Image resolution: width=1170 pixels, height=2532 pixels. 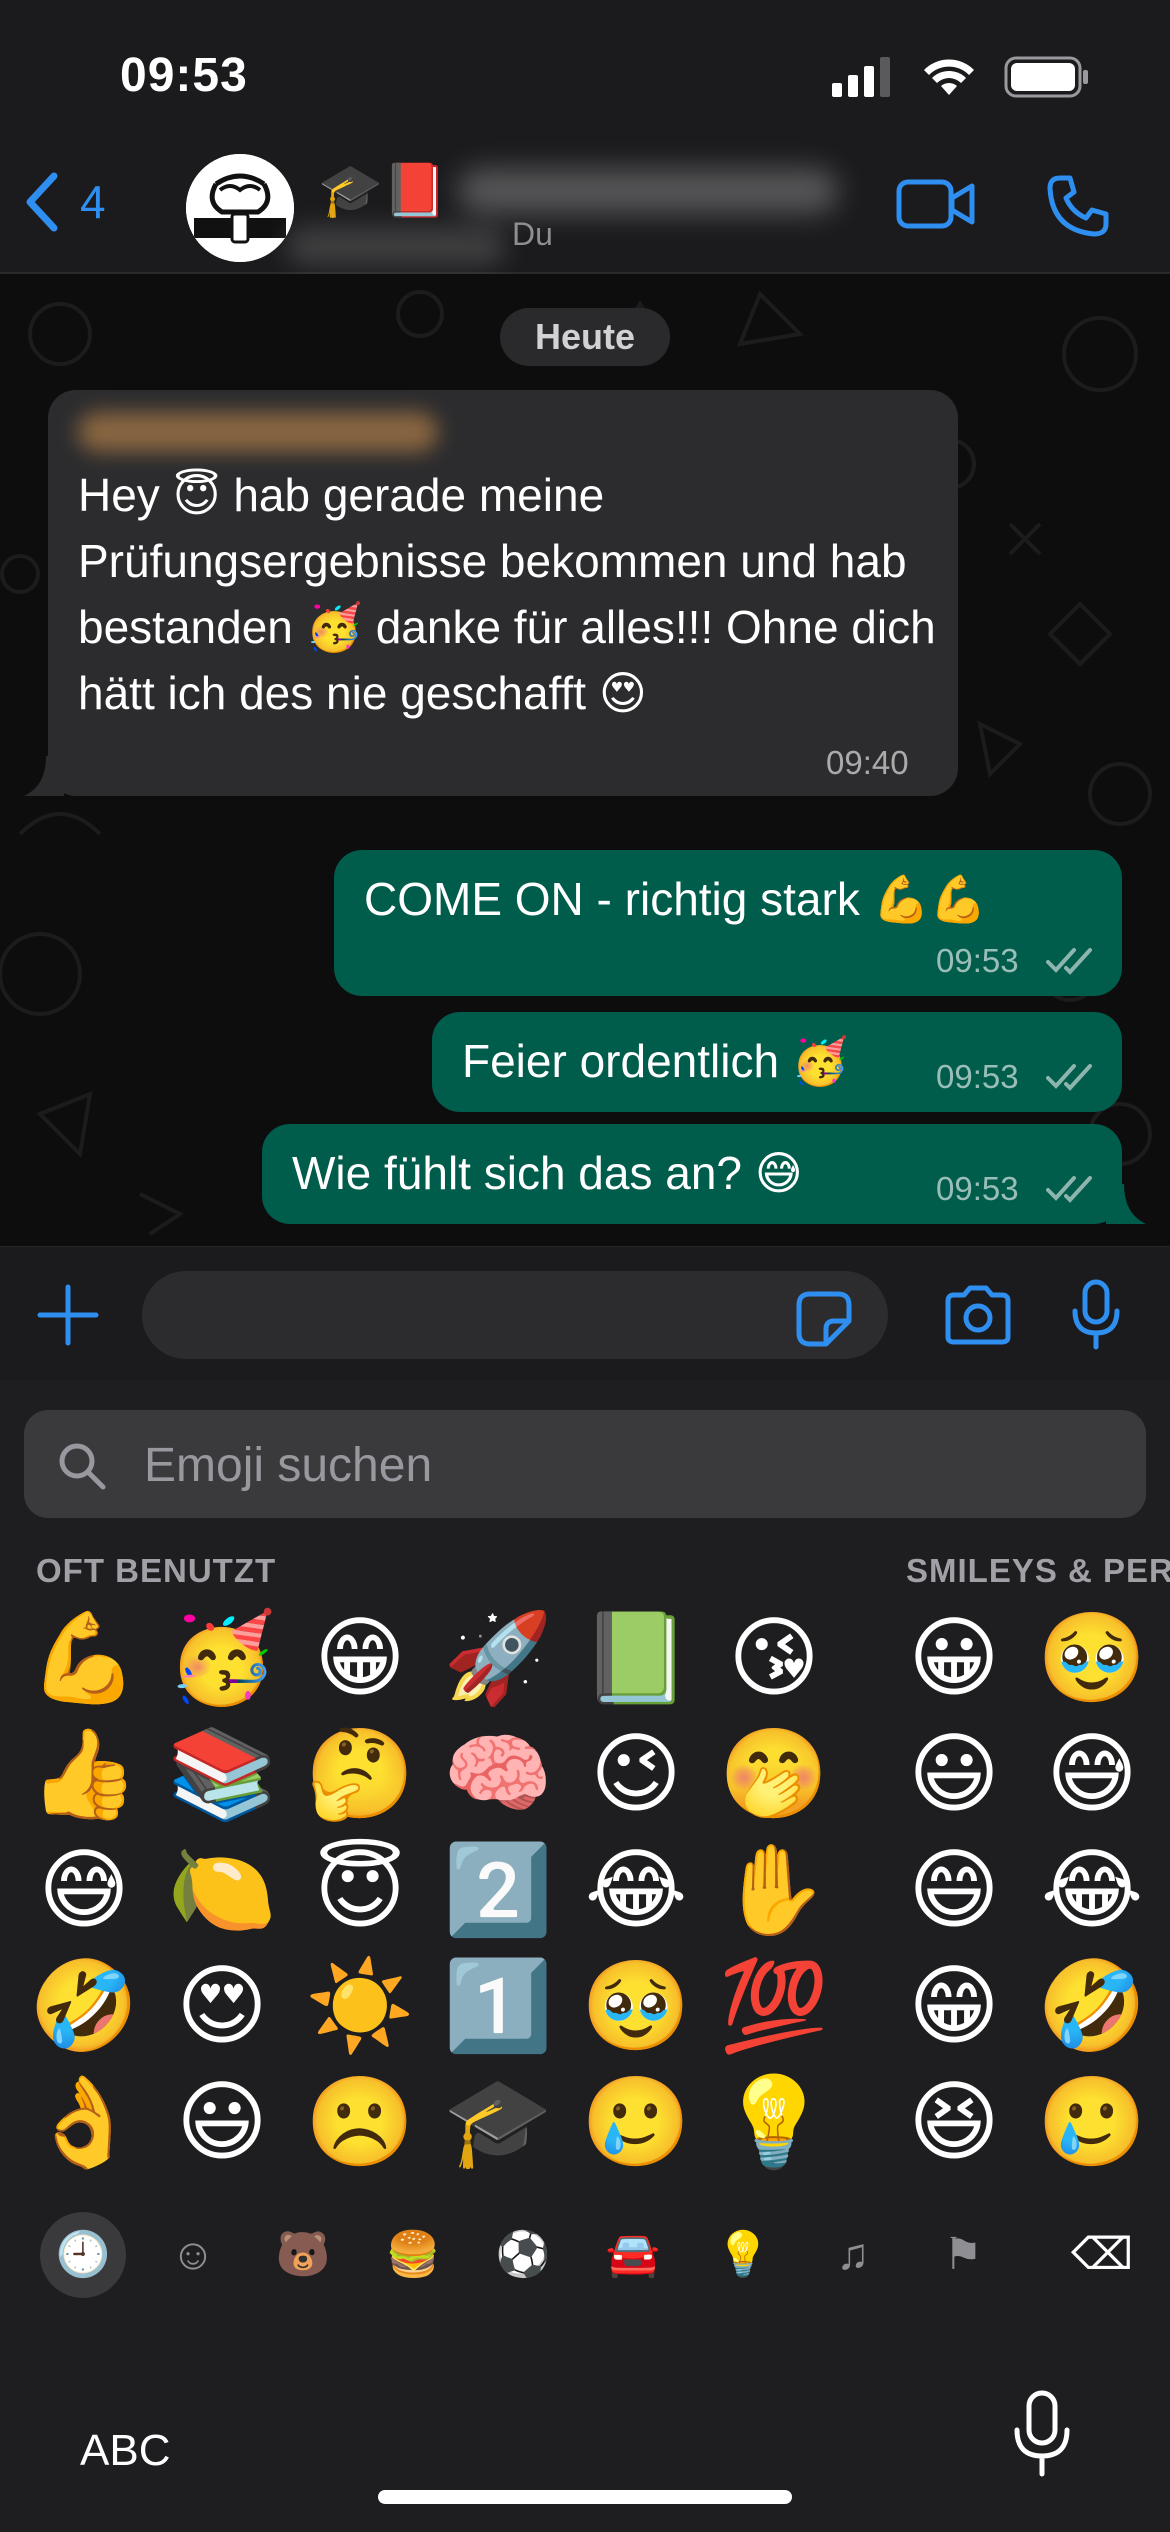 I want to click on contact-subtitle: Du, so click(x=532, y=234).